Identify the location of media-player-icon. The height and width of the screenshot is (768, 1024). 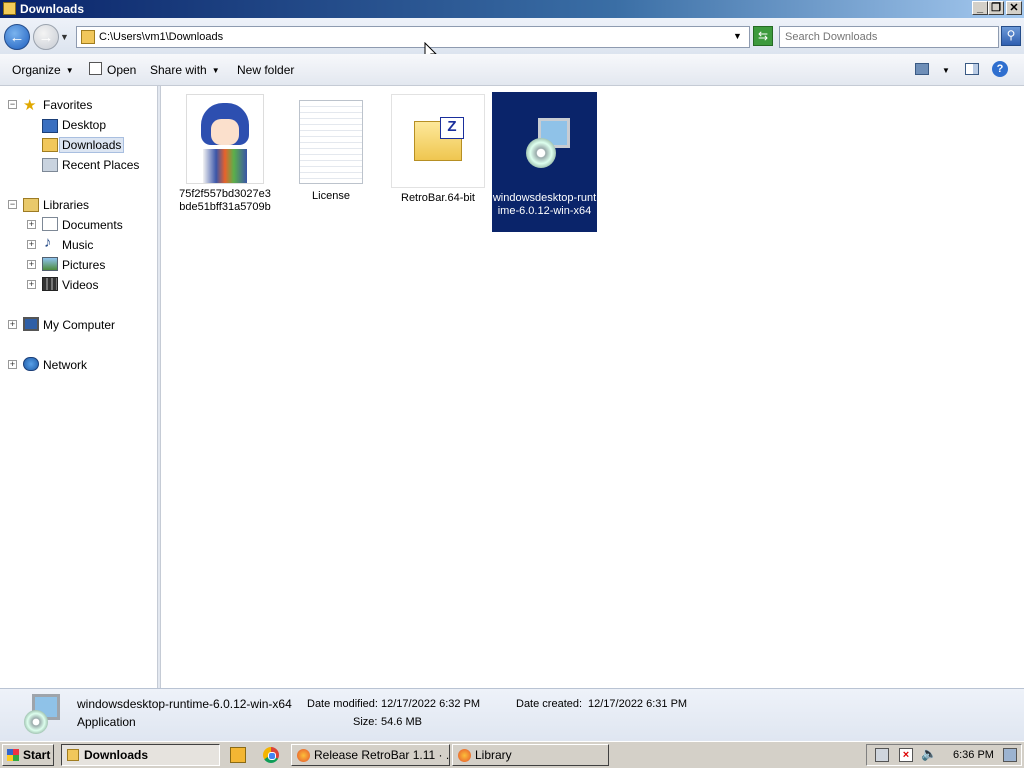
(238, 755).